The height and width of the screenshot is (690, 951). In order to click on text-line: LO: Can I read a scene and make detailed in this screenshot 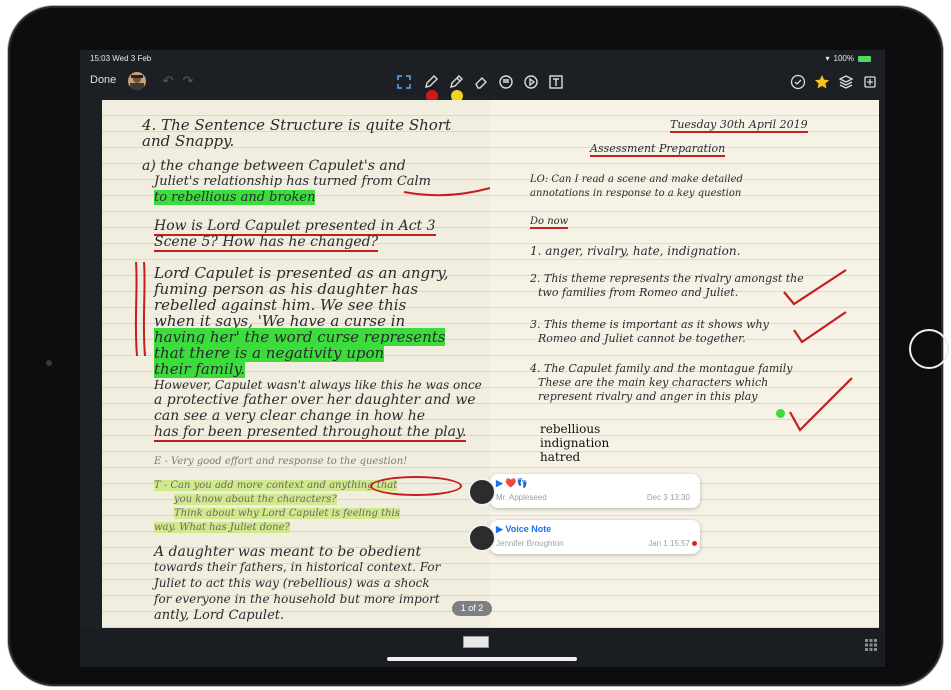, I will do `click(636, 179)`.